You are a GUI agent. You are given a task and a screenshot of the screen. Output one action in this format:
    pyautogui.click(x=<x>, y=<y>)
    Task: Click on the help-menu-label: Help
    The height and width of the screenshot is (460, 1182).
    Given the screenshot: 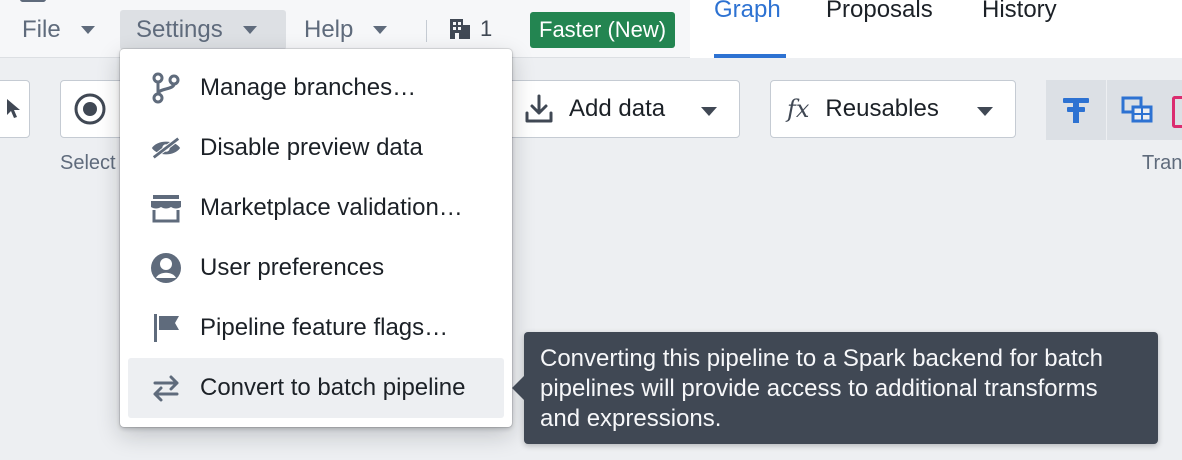 What is the action you would take?
    pyautogui.click(x=329, y=29)
    